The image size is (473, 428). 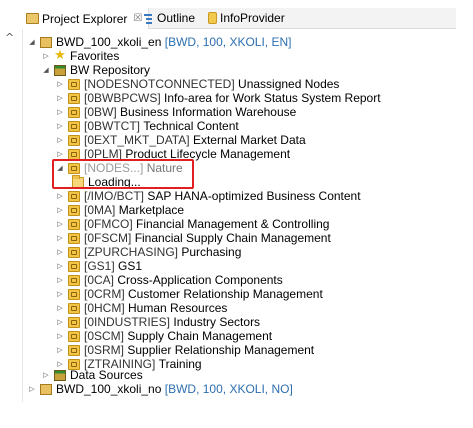 What do you see at coordinates (11, 214) in the screenshot?
I see `left-gutter: ^` at bounding box center [11, 214].